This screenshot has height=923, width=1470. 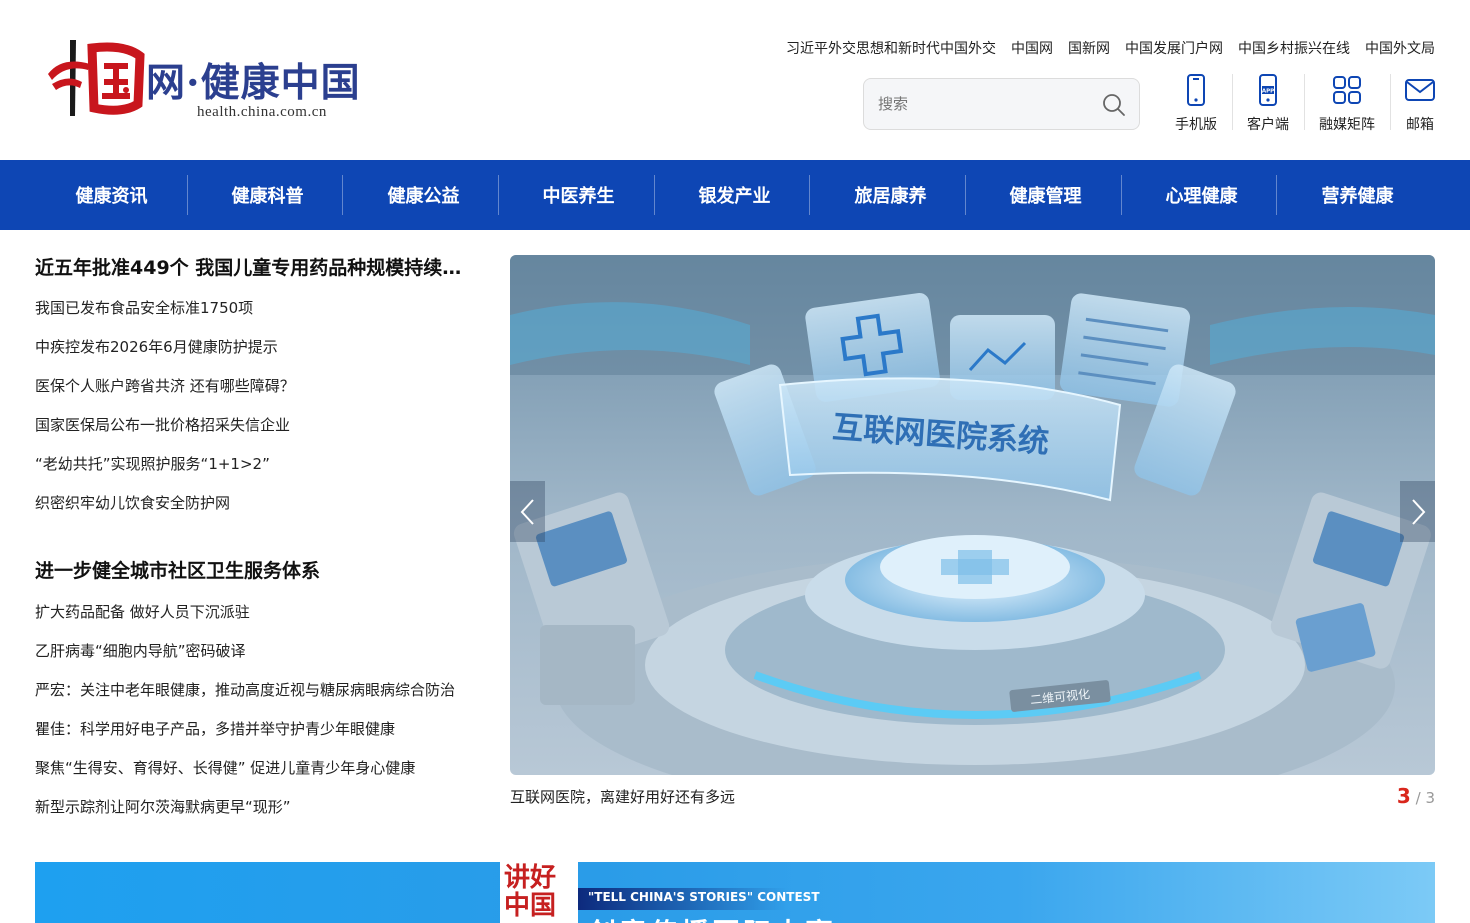 I want to click on logo-title: 网·健康中国, so click(x=253, y=83).